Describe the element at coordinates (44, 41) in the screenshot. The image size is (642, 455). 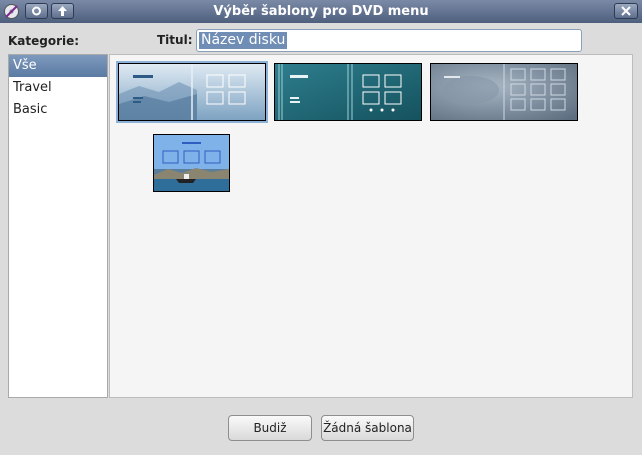
I see `category-label: Kategorie:` at that location.